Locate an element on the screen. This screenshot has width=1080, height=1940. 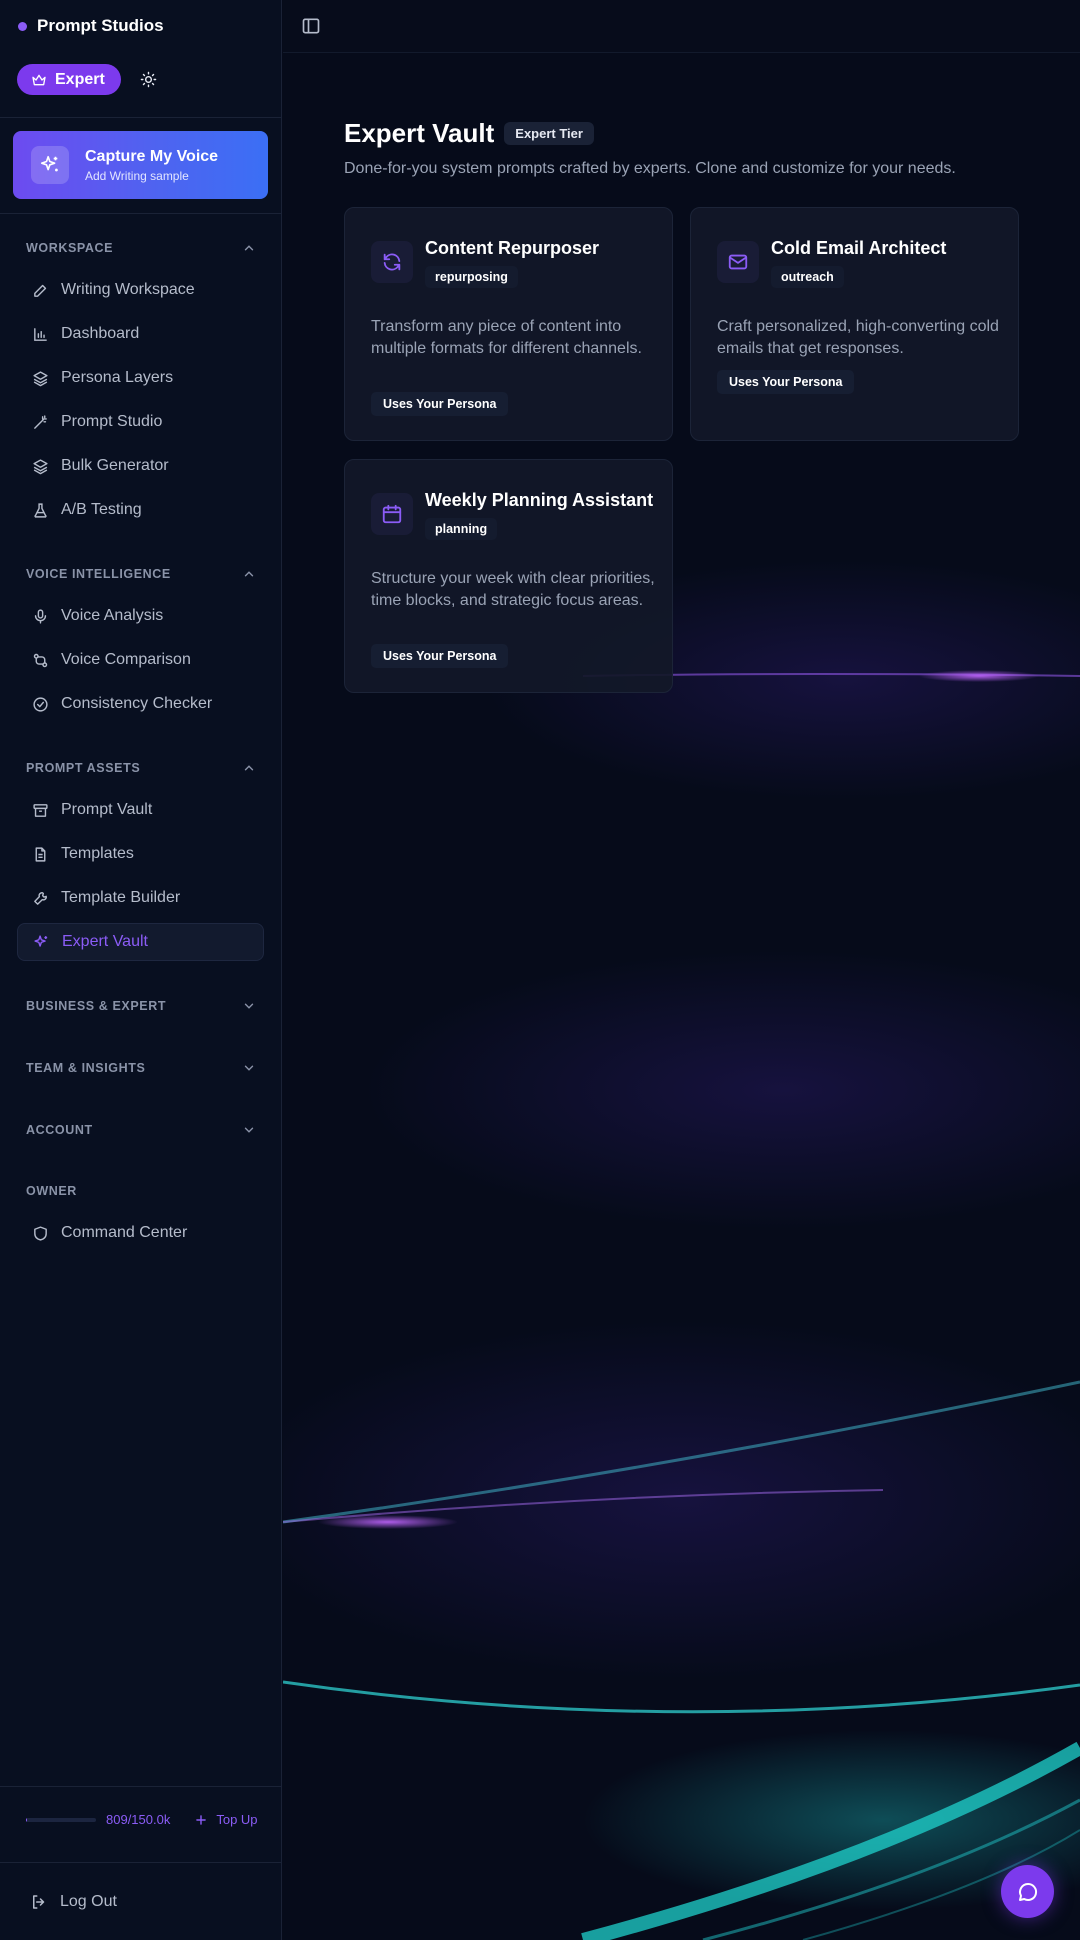
section-workspace-header: WORKSPACE is located at coordinates (141, 248).